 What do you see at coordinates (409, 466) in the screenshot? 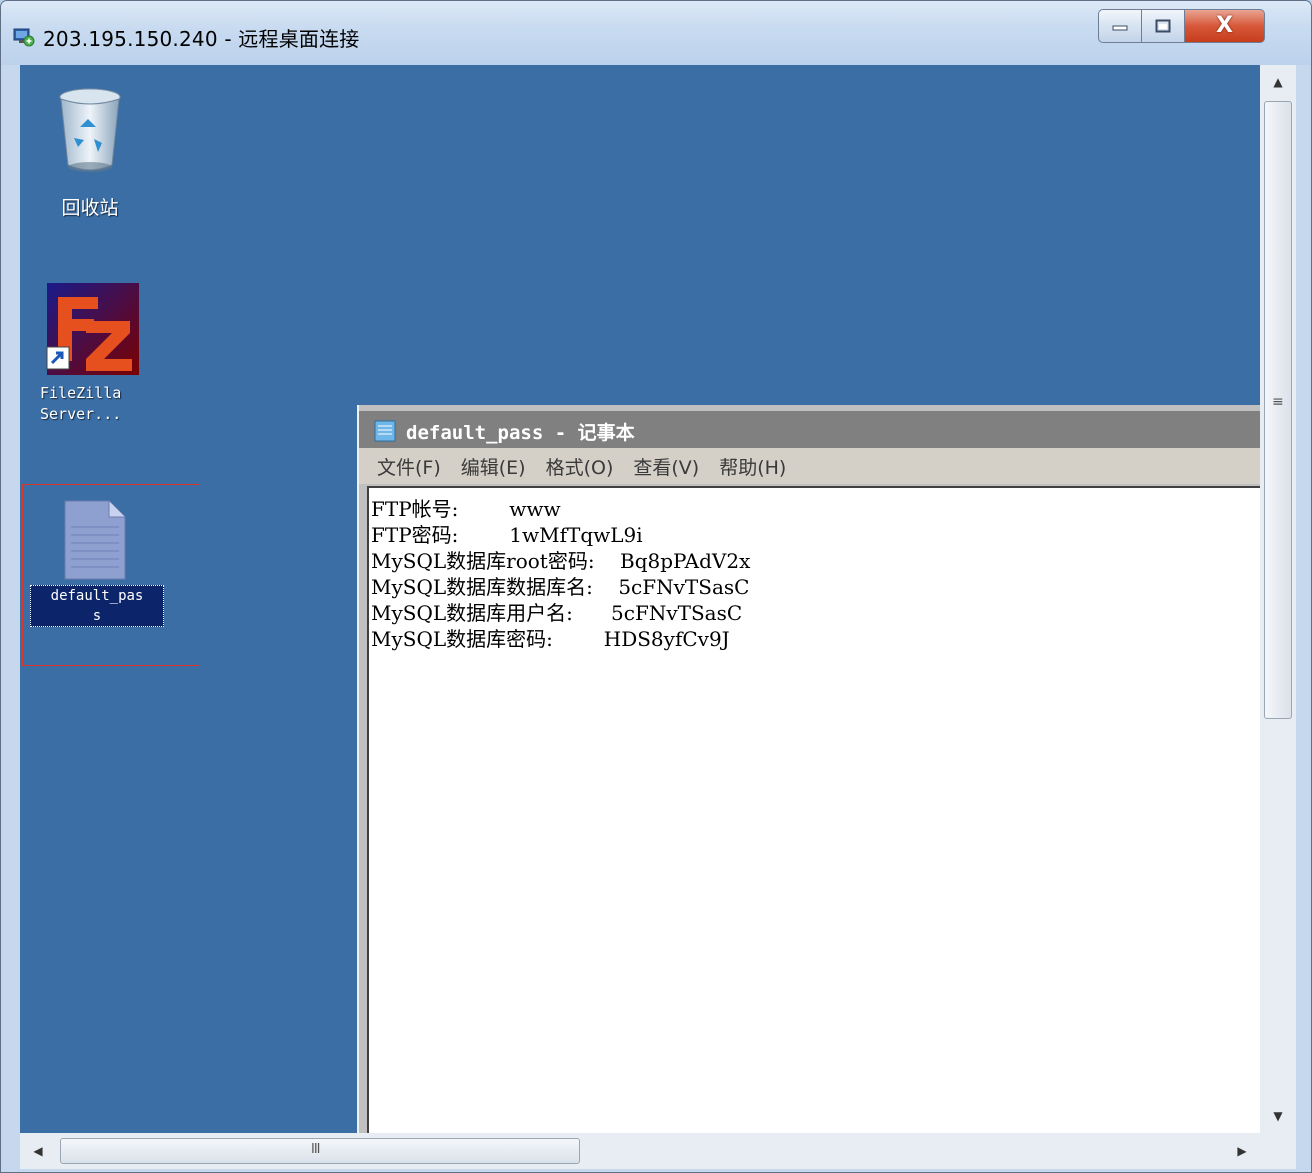
I see `menu-file: 文件(F)` at bounding box center [409, 466].